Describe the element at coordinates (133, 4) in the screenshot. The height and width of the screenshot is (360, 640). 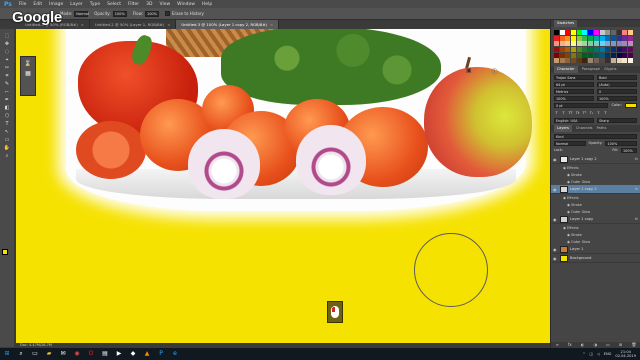
I see `menu-filter: Filter` at that location.